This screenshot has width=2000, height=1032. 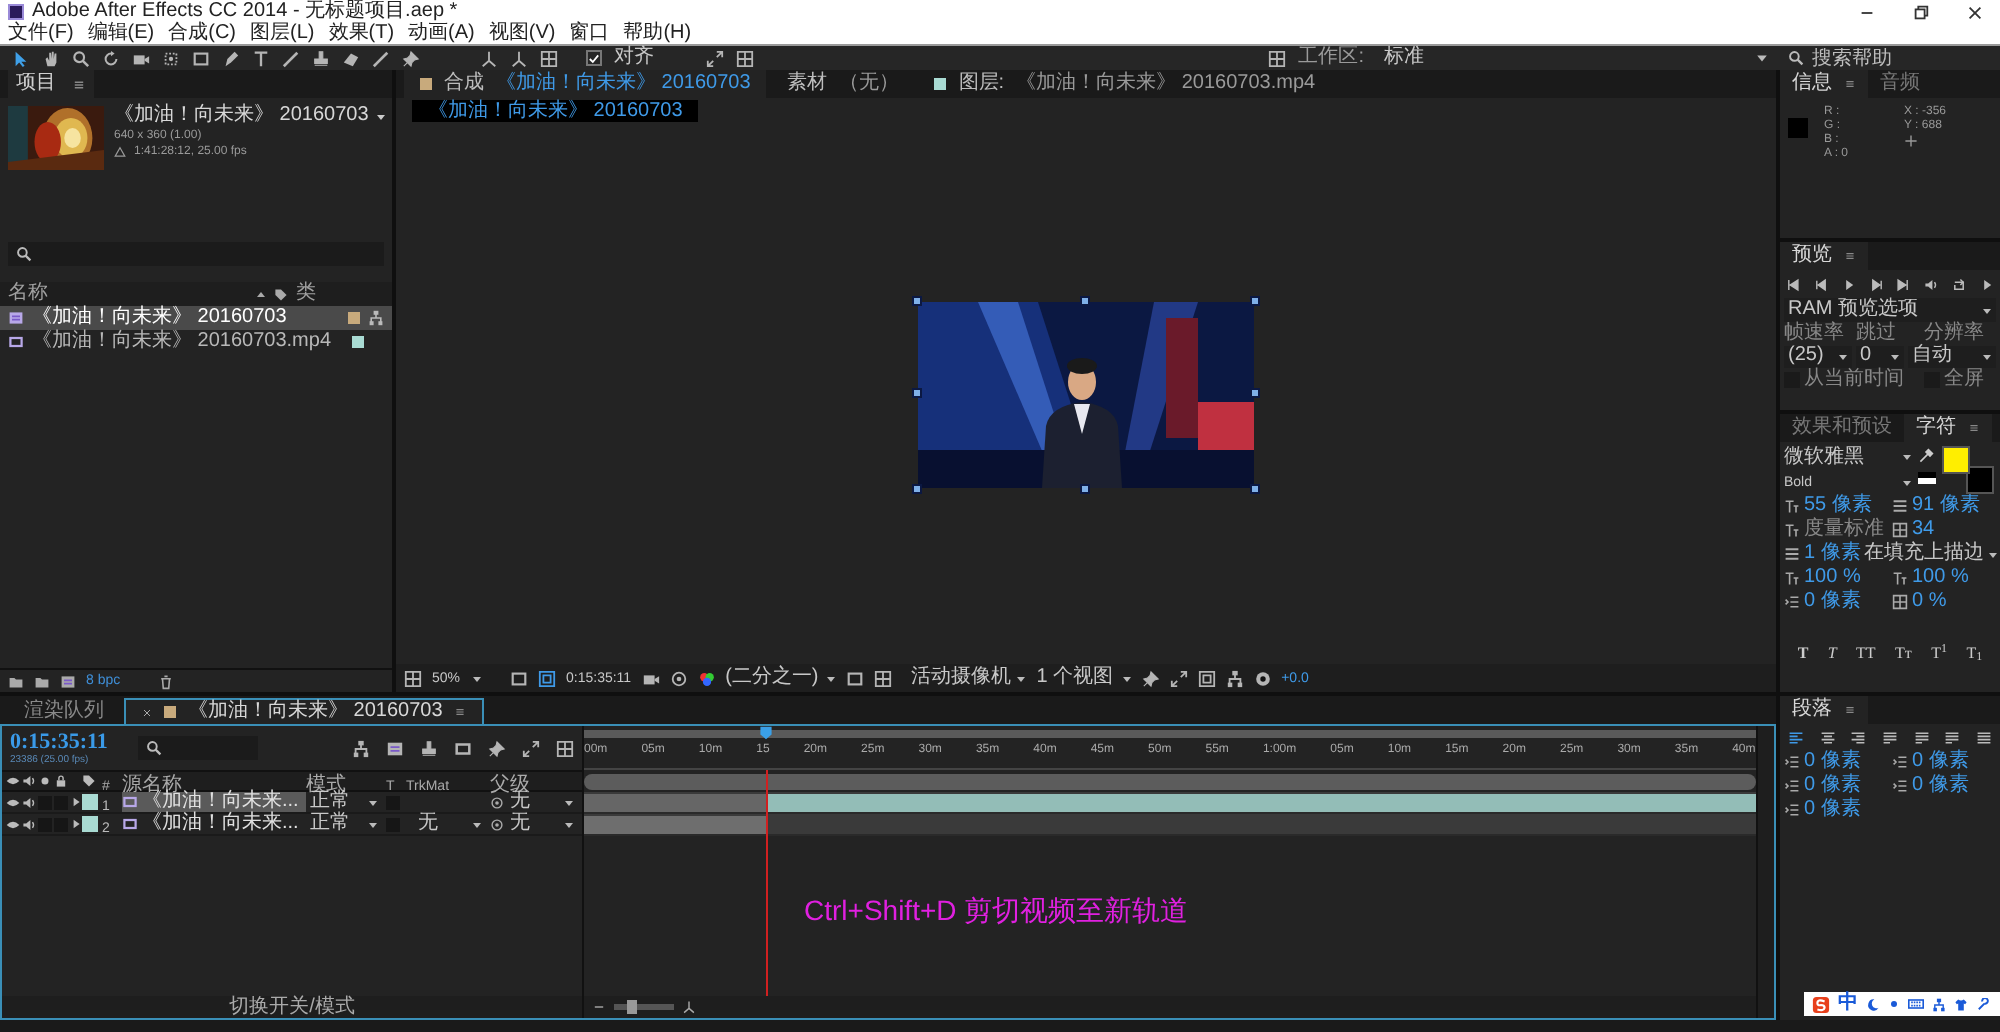 What do you see at coordinates (585, 84) in the screenshot?
I see `viewer-tab: 合成 《加油！向未来》 20160703` at bounding box center [585, 84].